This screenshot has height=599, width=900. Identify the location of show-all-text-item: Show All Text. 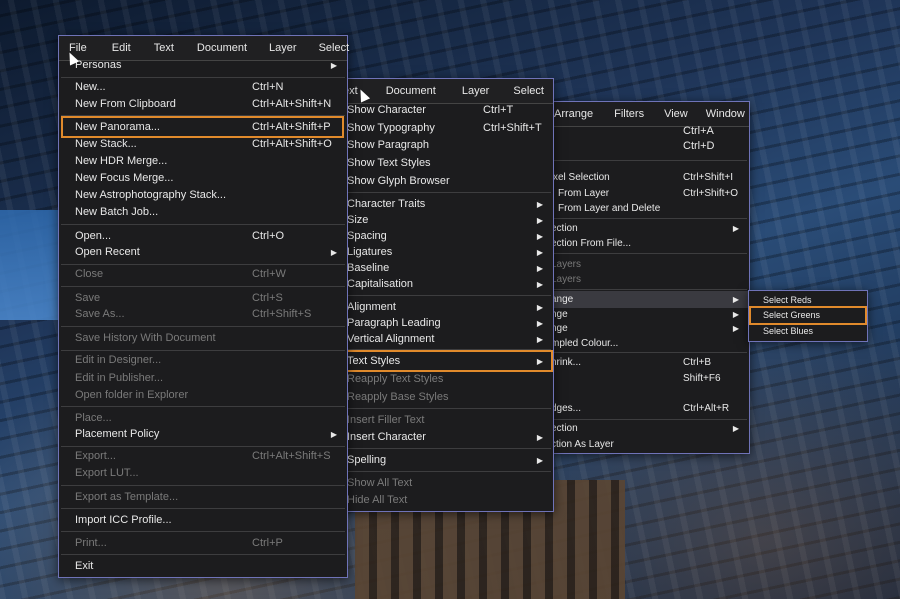
(442, 483).